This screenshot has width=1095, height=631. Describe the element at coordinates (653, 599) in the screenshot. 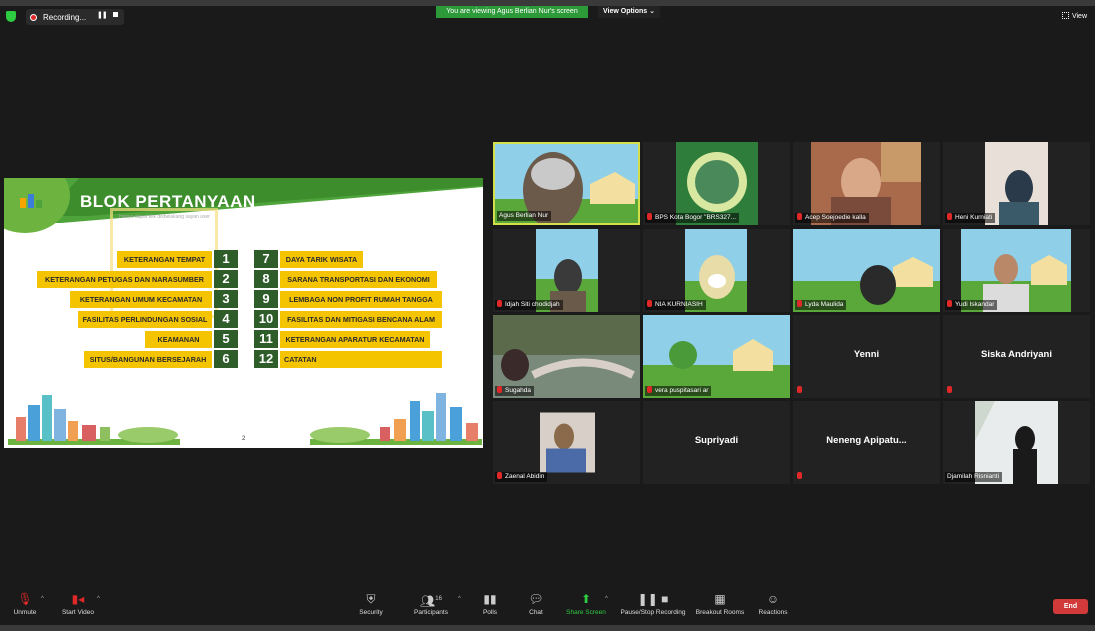

I see `pause-stop-icon: ❚❚ ■` at that location.